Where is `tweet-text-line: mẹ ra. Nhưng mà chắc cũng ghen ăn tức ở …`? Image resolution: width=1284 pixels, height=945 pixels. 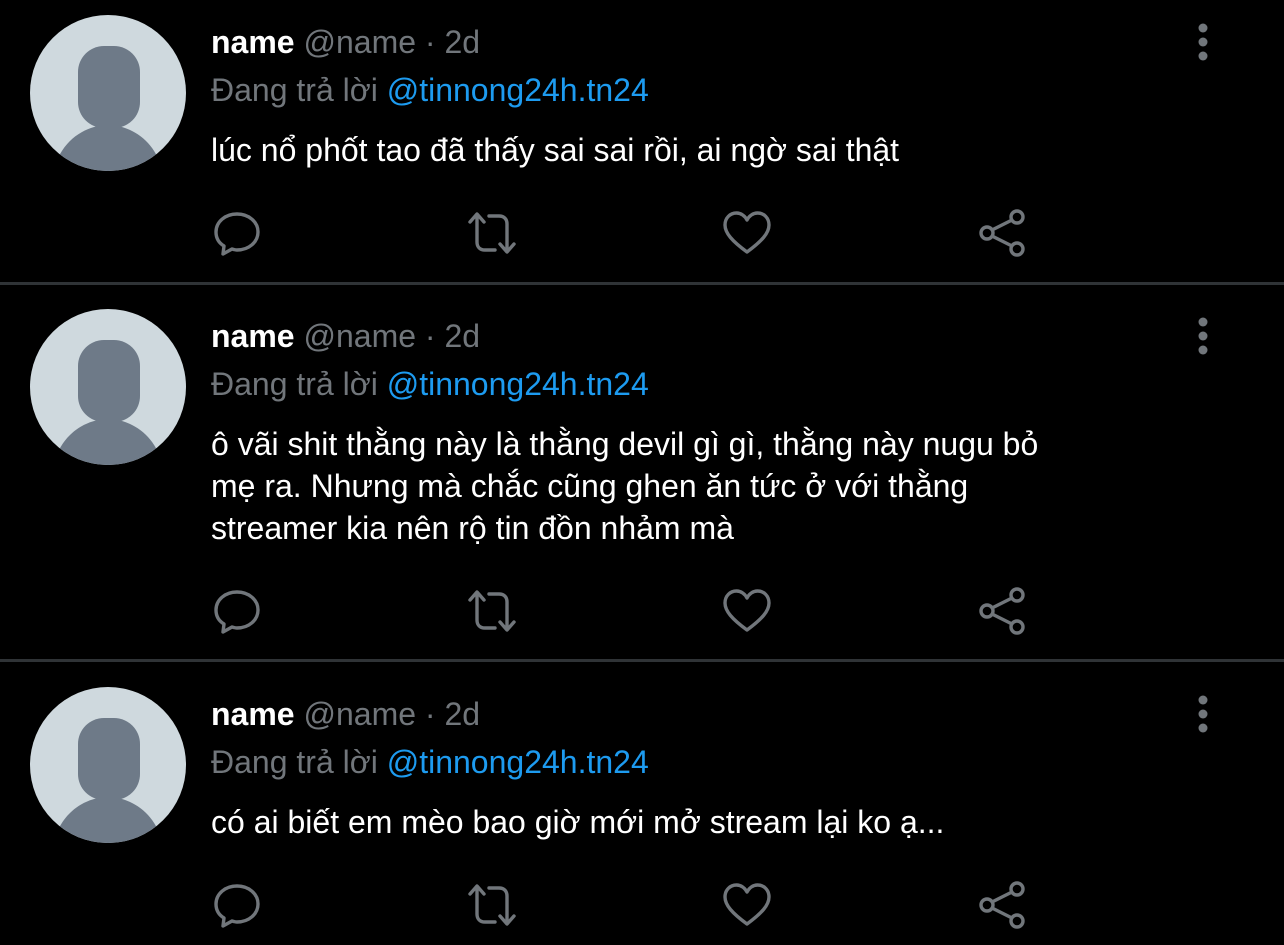
tweet-text-line: mẹ ra. Nhưng mà chắc cũng ghen ăn tức ở … is located at coordinates (590, 486).